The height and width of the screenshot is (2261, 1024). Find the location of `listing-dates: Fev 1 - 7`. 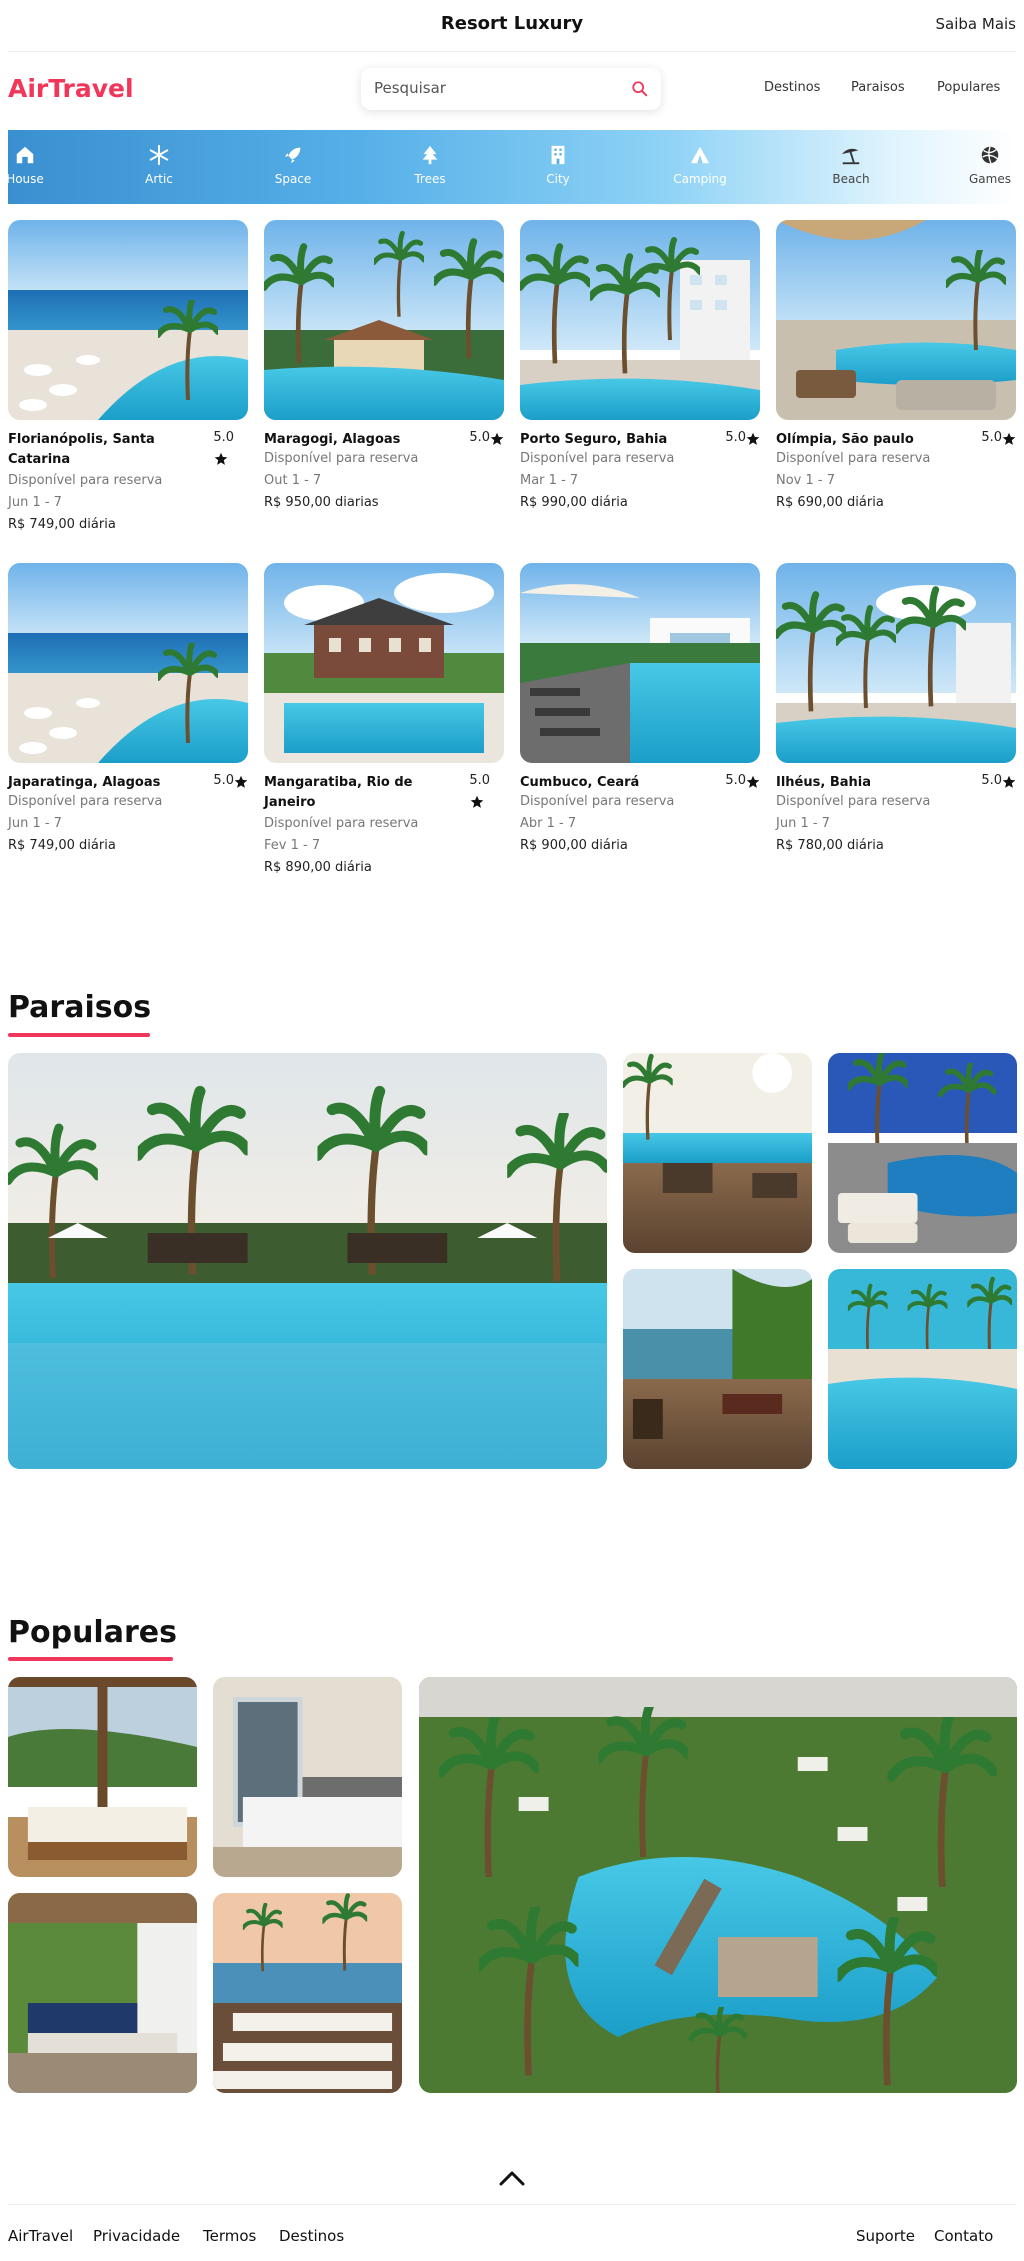

listing-dates: Fev 1 - 7 is located at coordinates (292, 845).